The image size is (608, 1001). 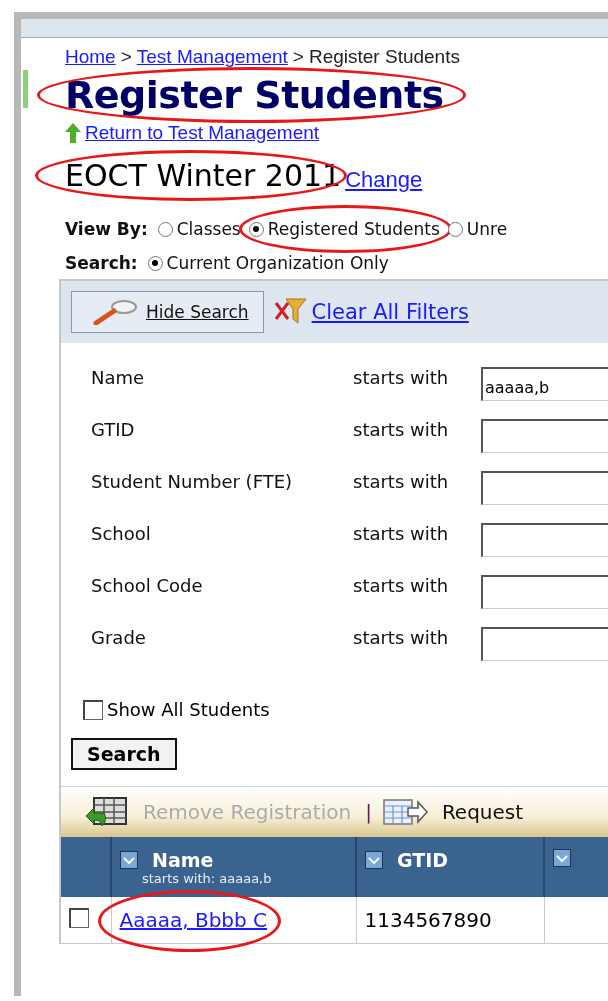 What do you see at coordinates (106, 812) in the screenshot?
I see `table-back-arrow-icon` at bounding box center [106, 812].